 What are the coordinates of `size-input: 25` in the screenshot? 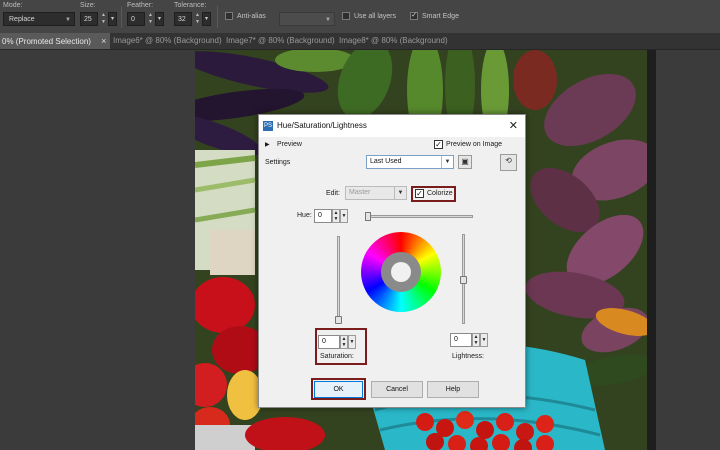 It's located at (89, 19).